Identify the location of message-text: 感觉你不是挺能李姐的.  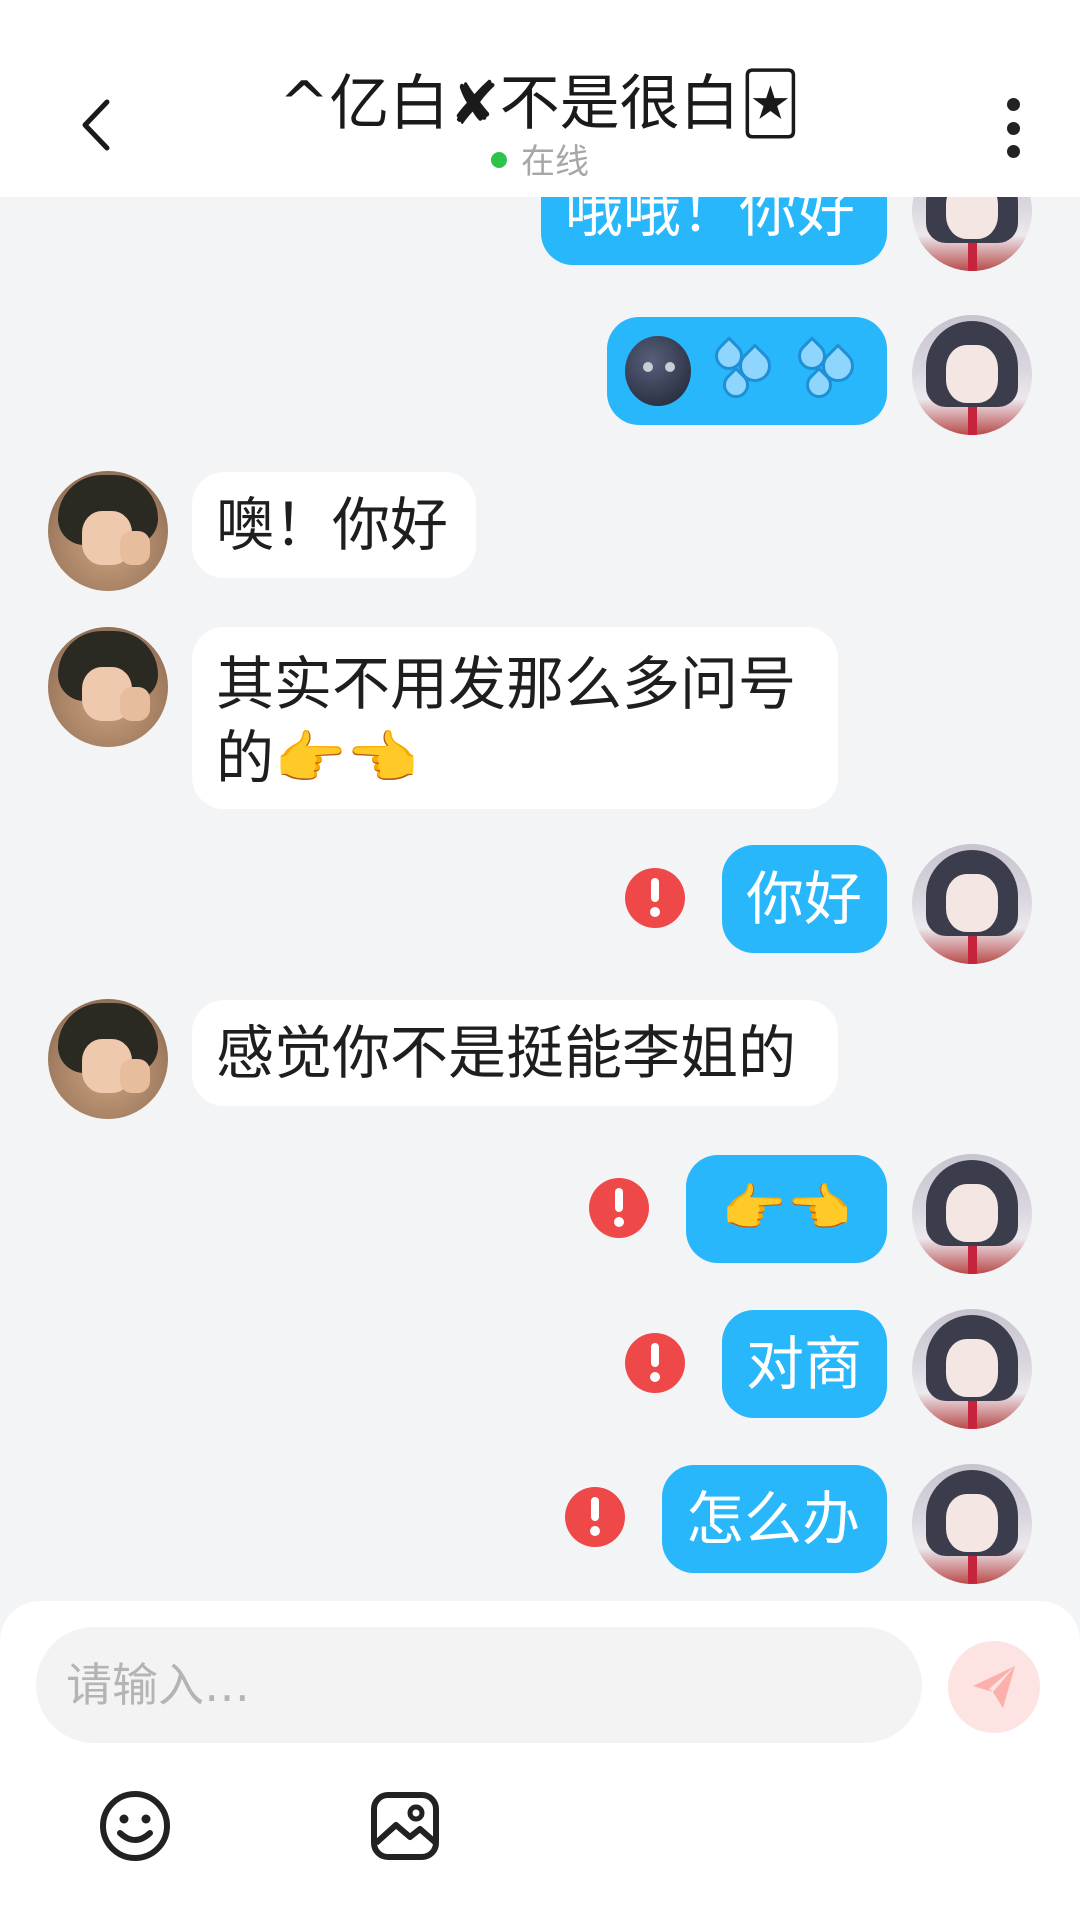
(506, 1053).